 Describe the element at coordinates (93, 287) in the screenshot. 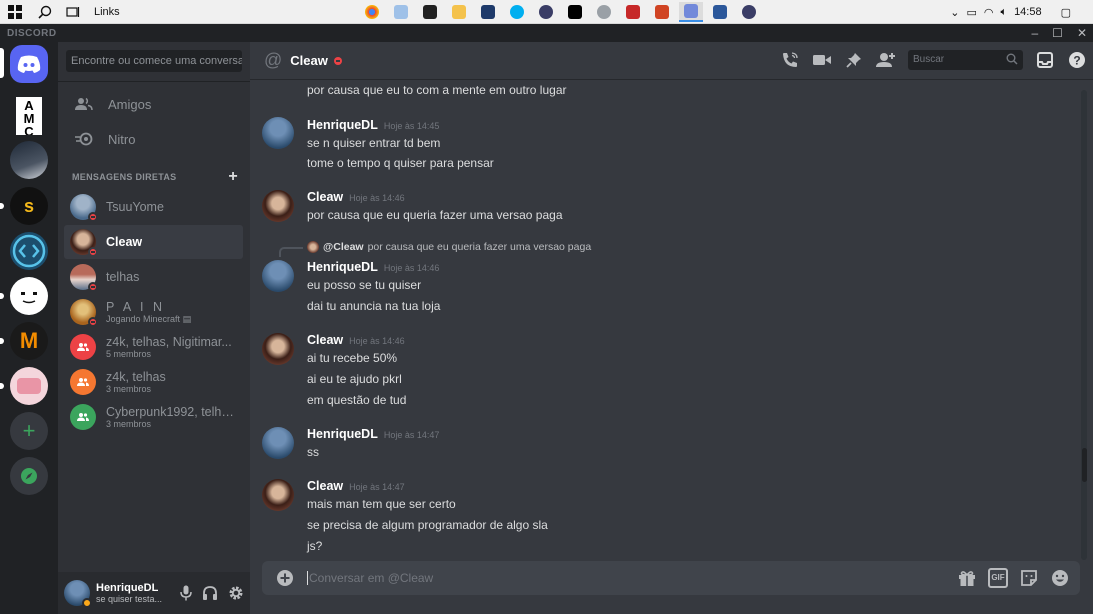

I see `dnd-status-icon` at that location.